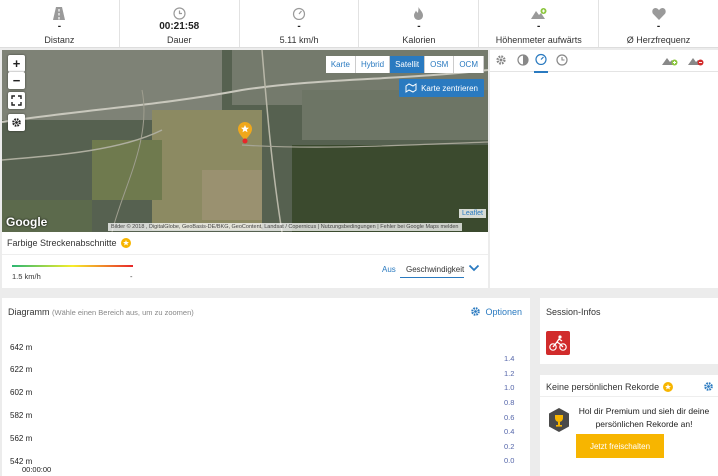  I want to click on tab-settings, so click(501, 61).